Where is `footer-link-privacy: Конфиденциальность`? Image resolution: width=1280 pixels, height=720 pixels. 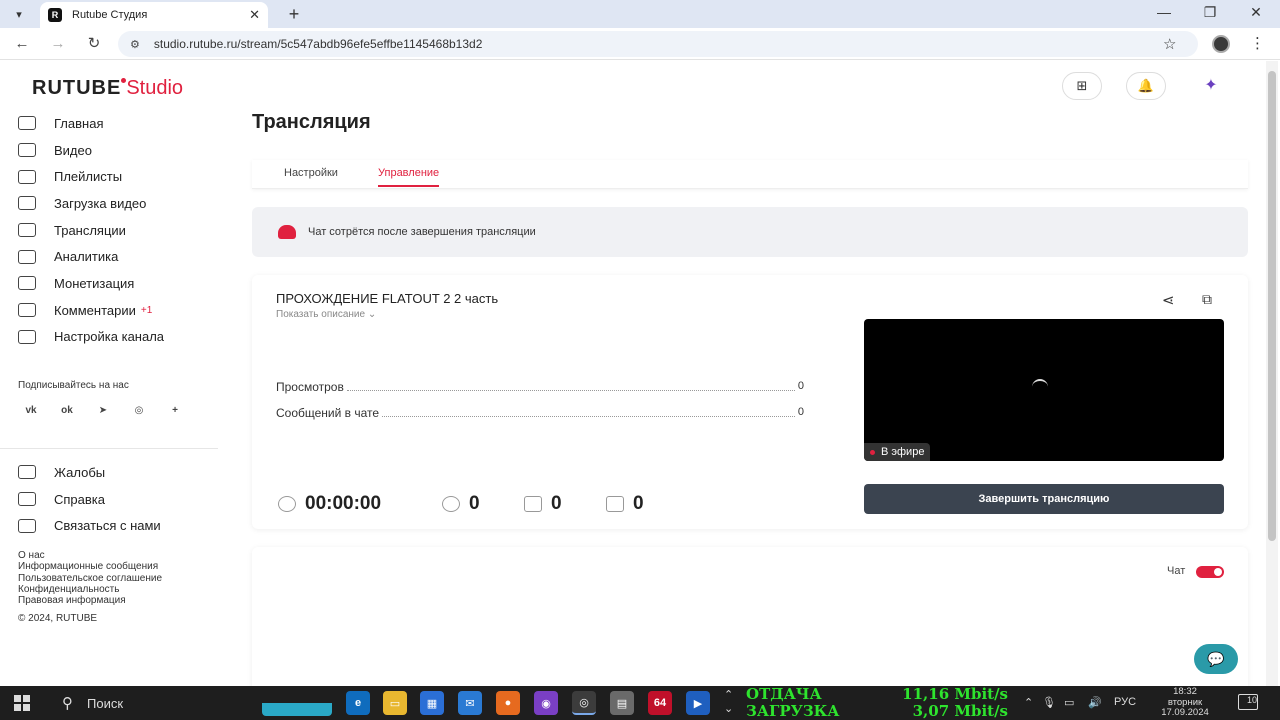
footer-link-privacy: Конфиденциальность is located at coordinates (90, 589).